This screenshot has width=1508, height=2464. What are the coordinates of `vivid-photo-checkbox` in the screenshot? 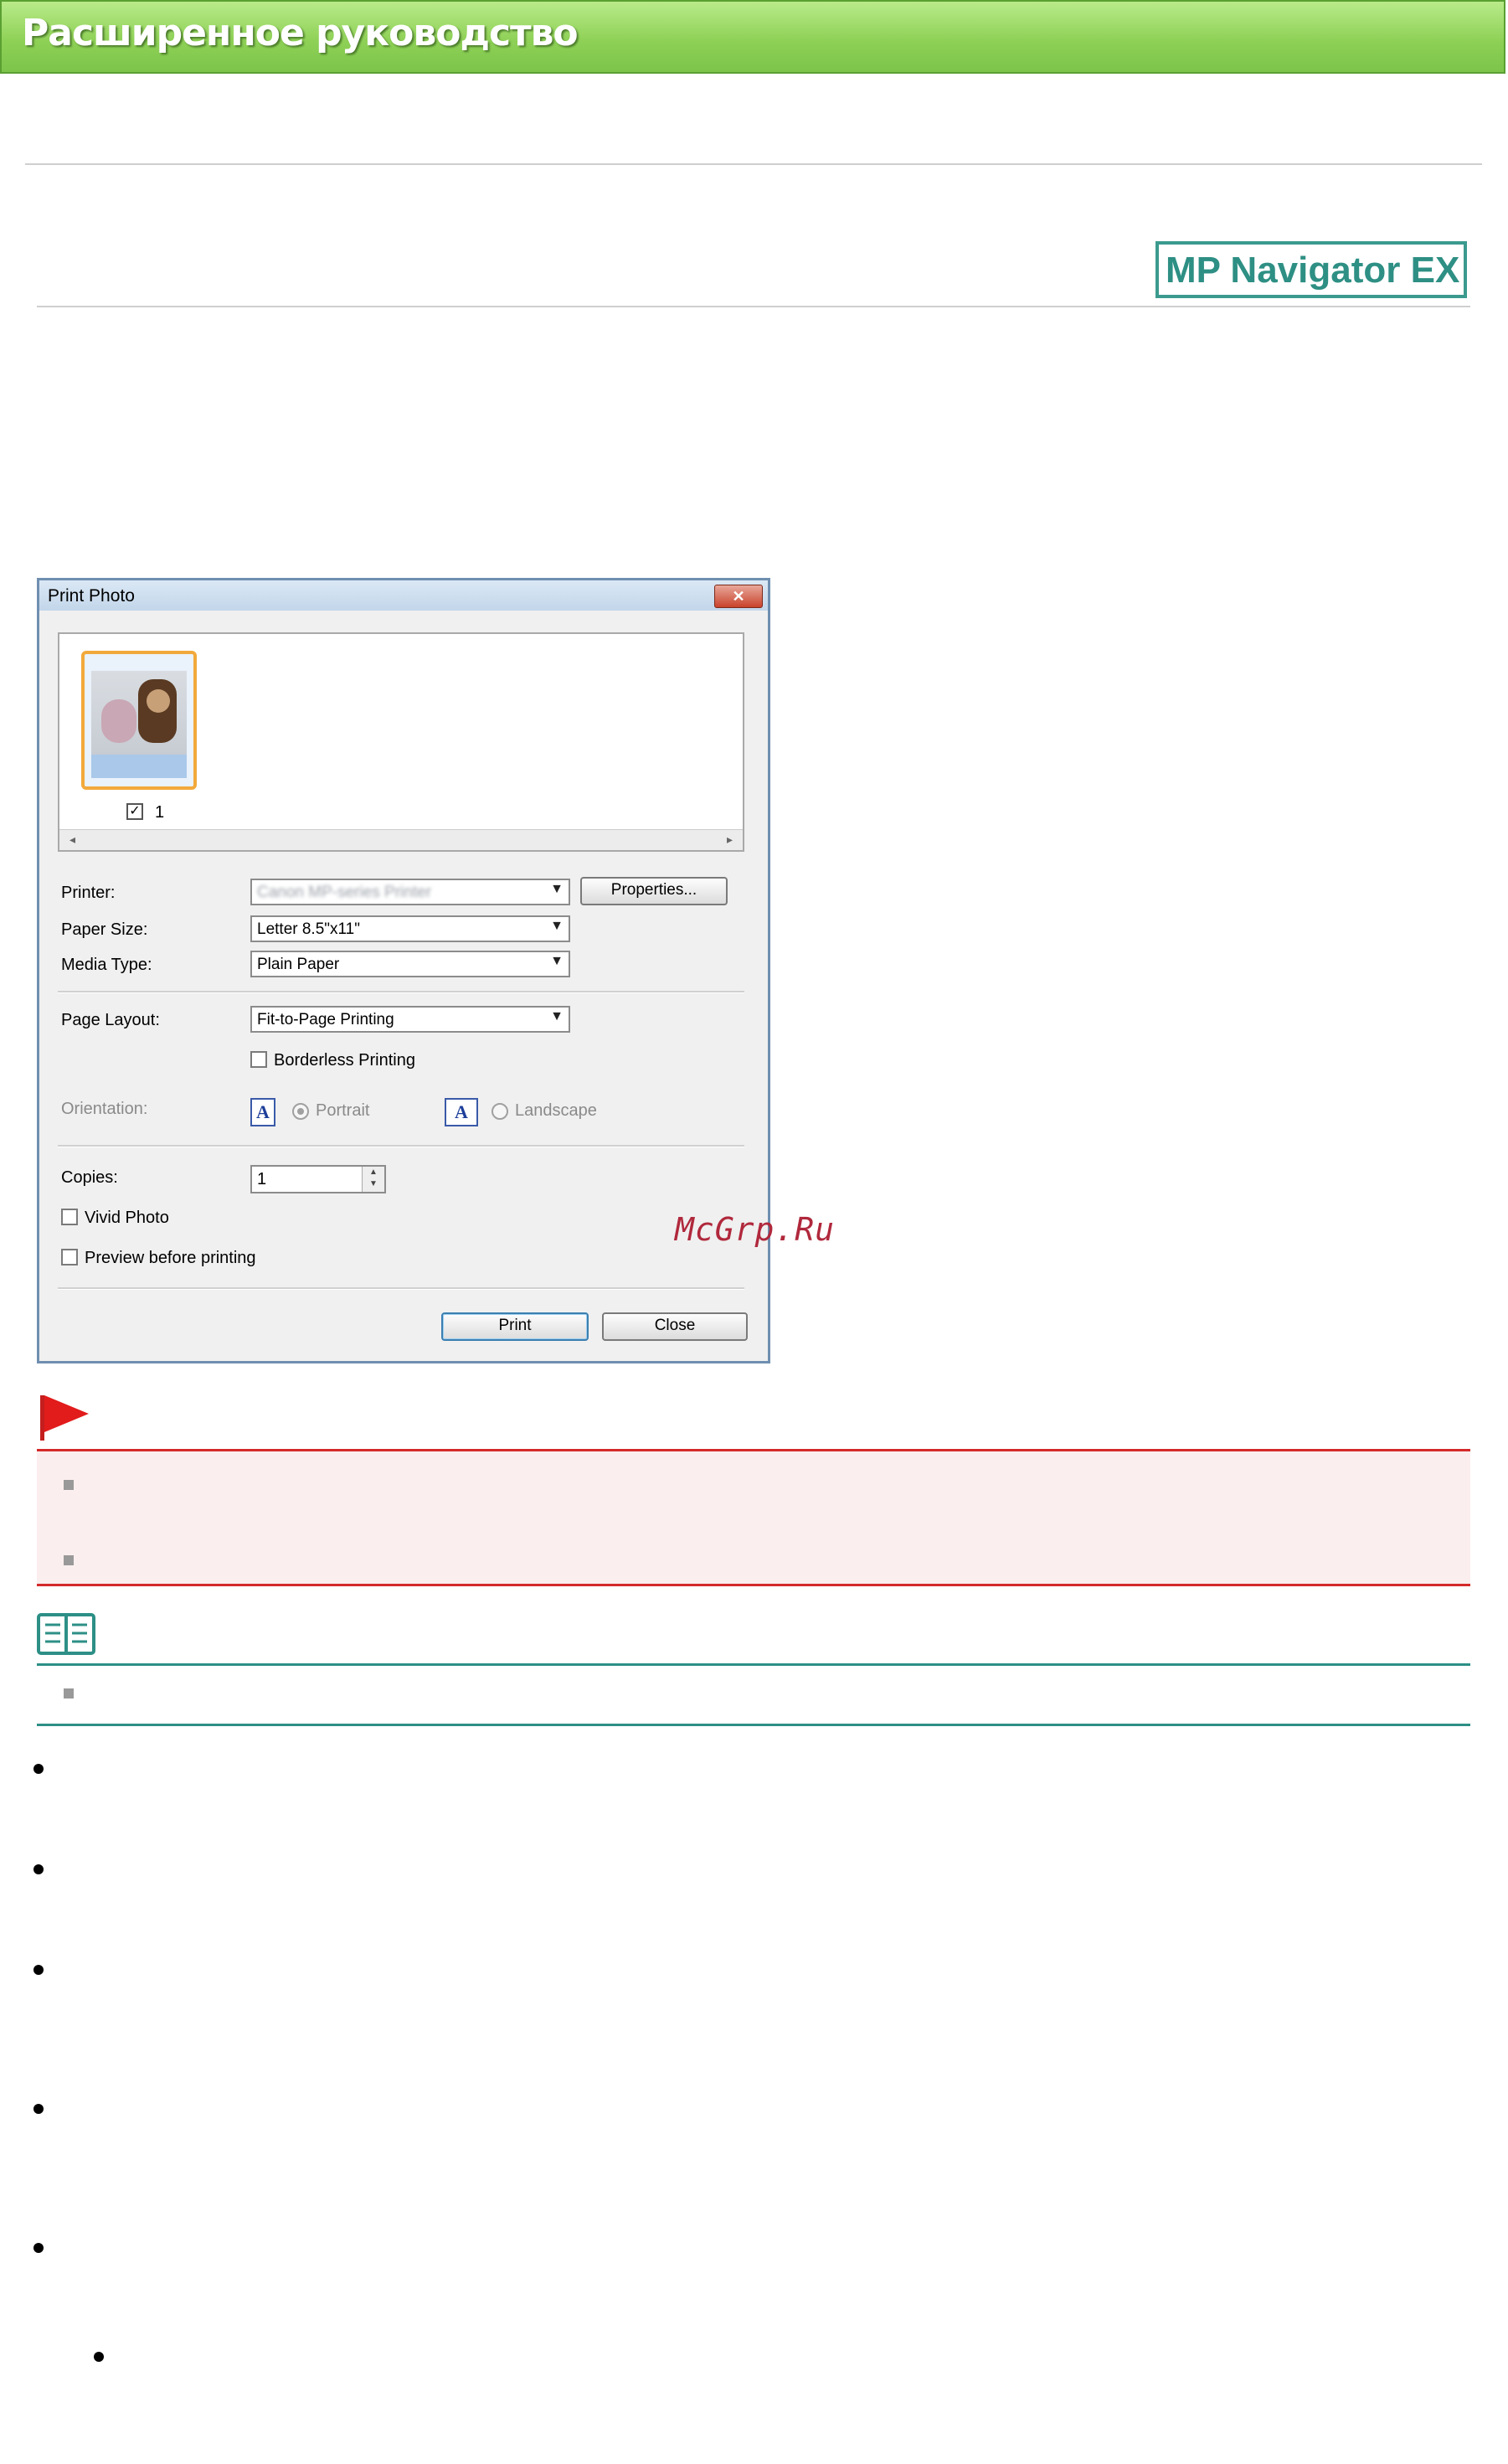 It's located at (69, 1217).